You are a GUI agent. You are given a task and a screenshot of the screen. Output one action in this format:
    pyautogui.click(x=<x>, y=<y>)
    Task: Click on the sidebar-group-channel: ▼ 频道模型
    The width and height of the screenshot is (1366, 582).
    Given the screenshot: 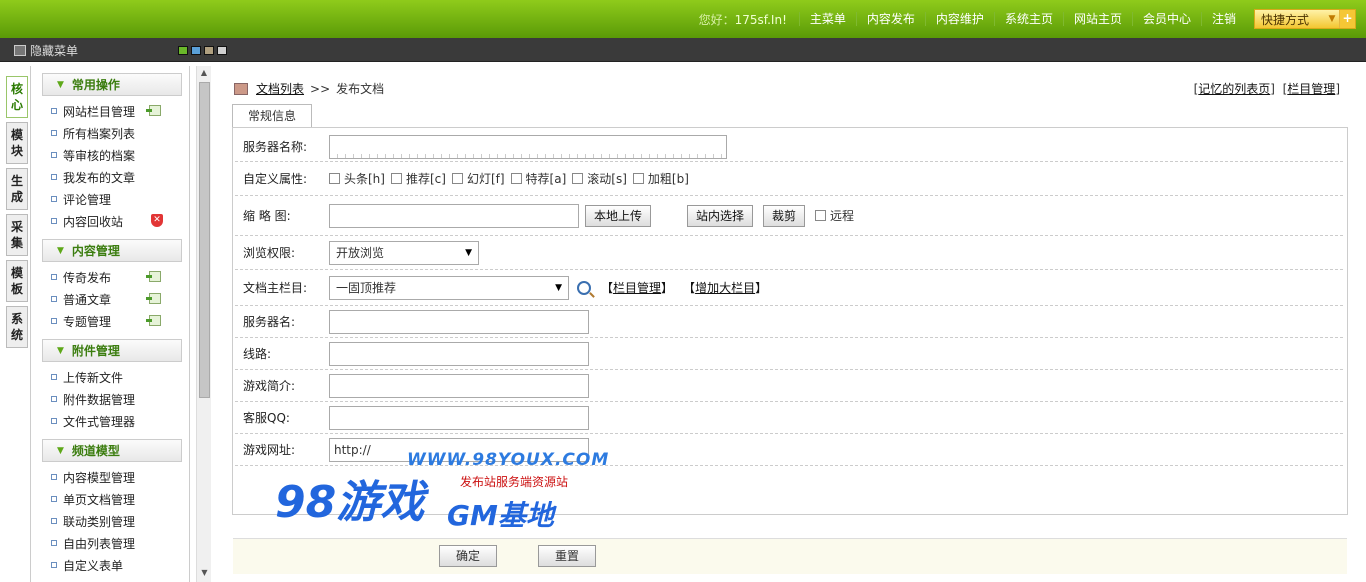 What is the action you would take?
    pyautogui.click(x=112, y=450)
    